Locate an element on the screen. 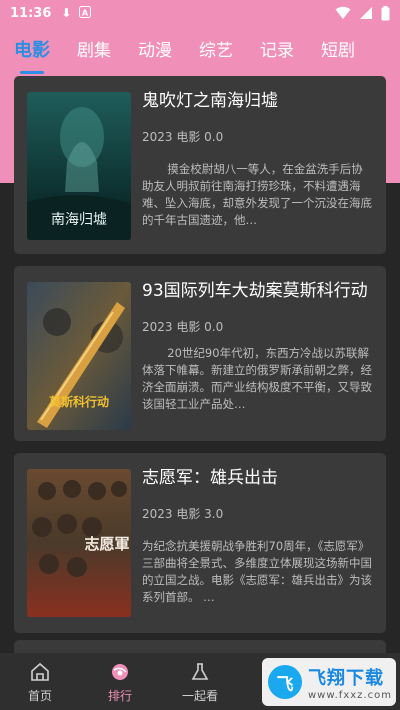  a-icon: A is located at coordinates (85, 13).